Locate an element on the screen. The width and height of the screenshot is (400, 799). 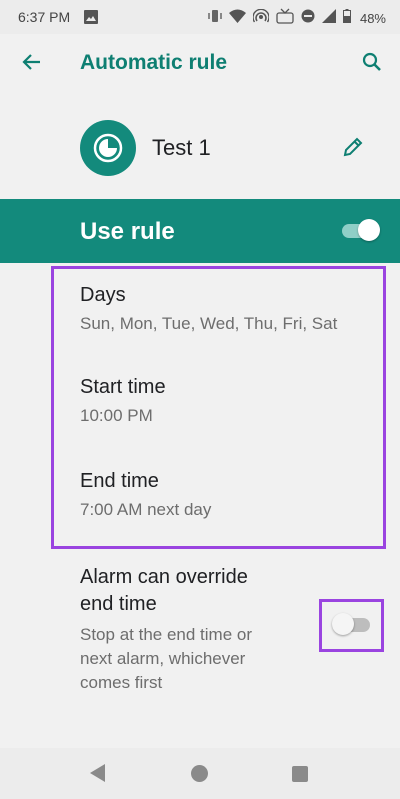
start-time-setting: Start time 10:00 PM is located at coordinates (123, 401).